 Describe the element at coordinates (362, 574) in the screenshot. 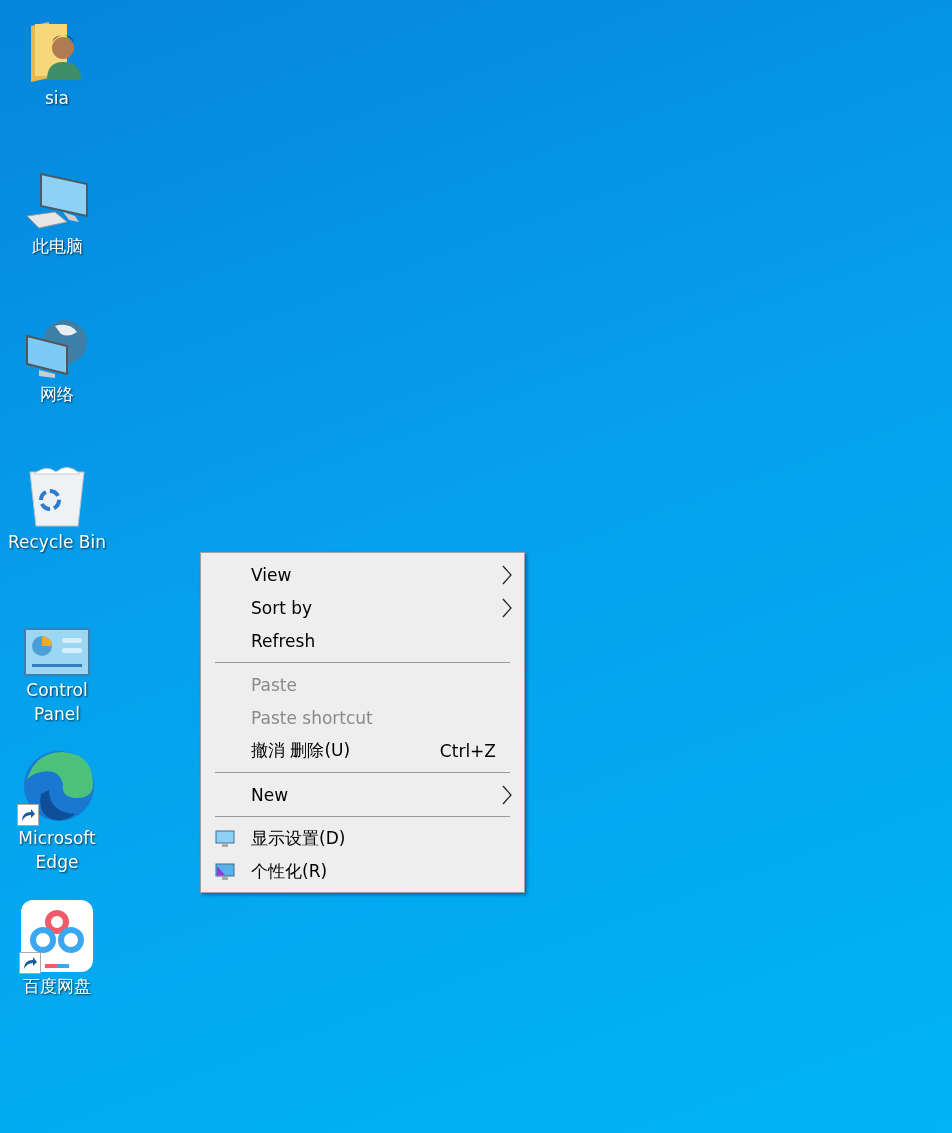

I see `menu-item: View` at that location.